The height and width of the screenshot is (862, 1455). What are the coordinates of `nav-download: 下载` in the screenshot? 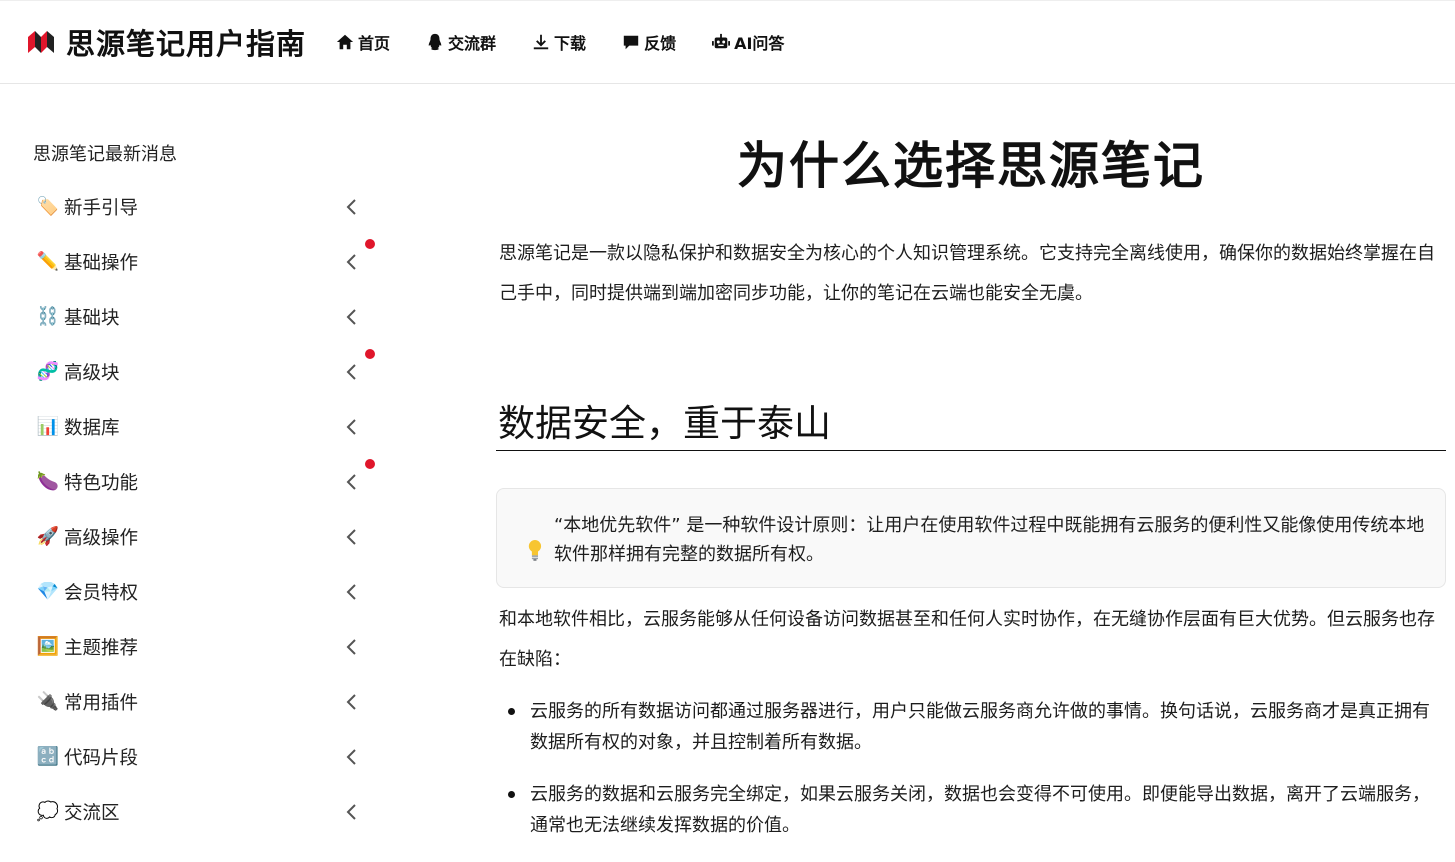 It's located at (559, 42).